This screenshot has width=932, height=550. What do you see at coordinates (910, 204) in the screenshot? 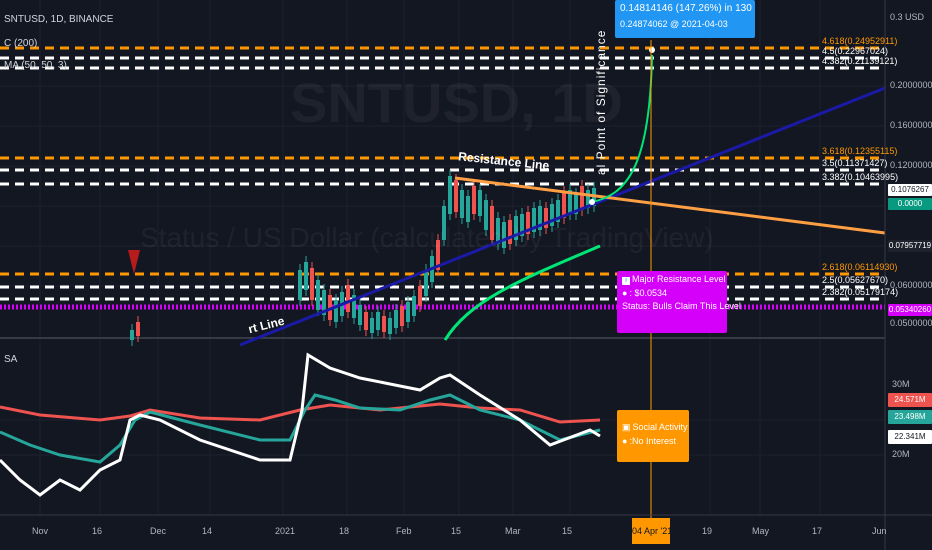
I see `price-tag: 0.0000` at bounding box center [910, 204].